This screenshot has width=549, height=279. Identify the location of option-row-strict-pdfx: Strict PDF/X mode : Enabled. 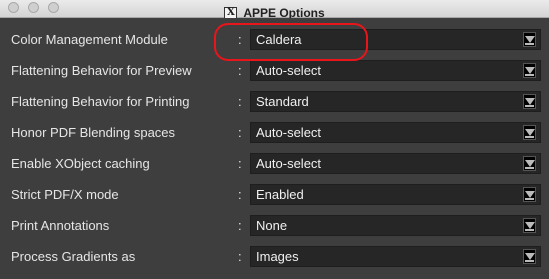
(274, 195).